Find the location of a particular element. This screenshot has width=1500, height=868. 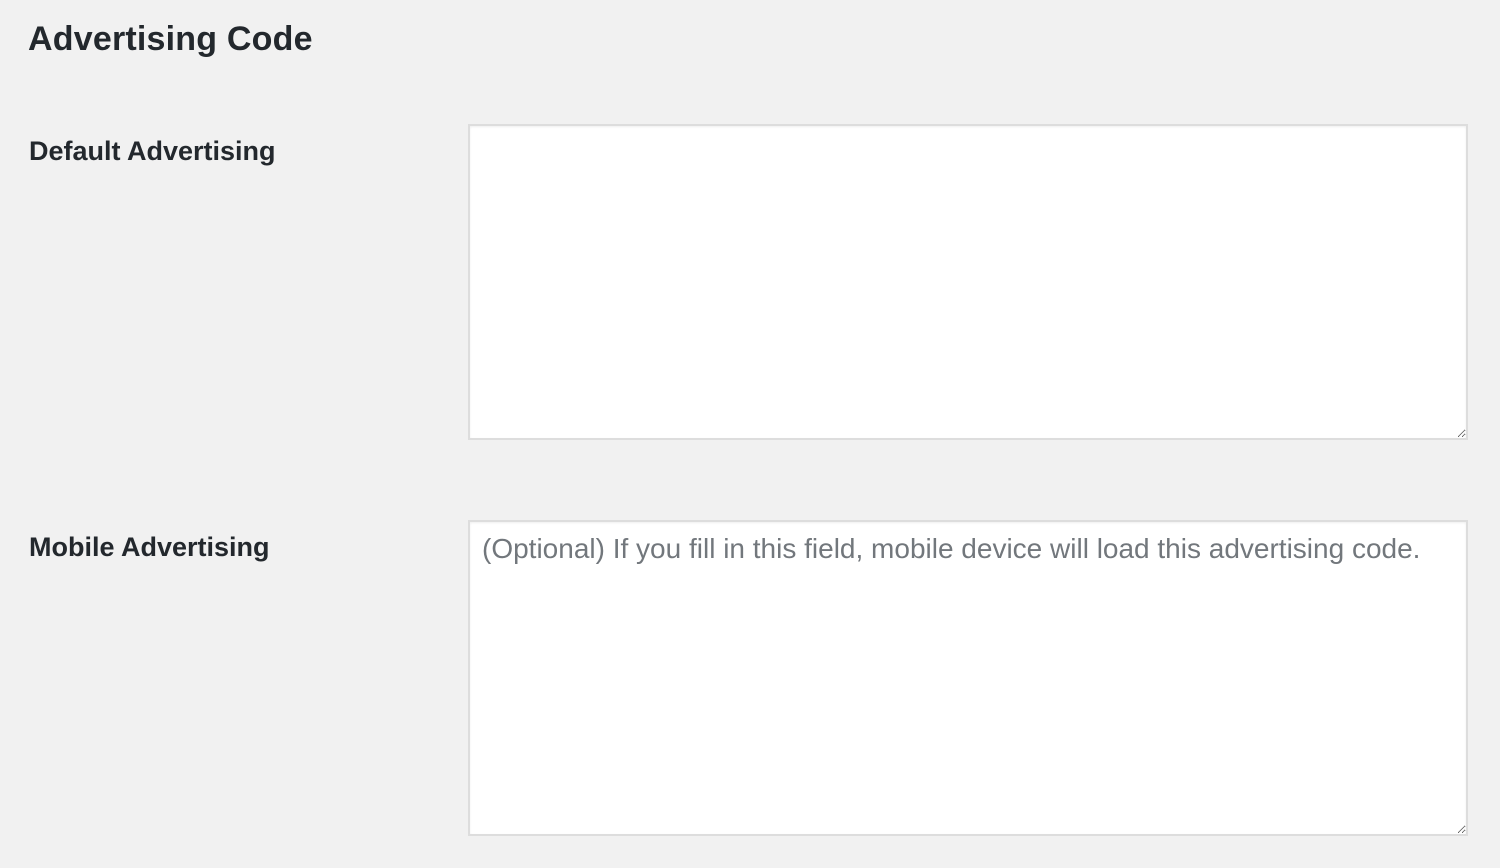

default-advertising-label: Default Advertising is located at coordinates (152, 151).